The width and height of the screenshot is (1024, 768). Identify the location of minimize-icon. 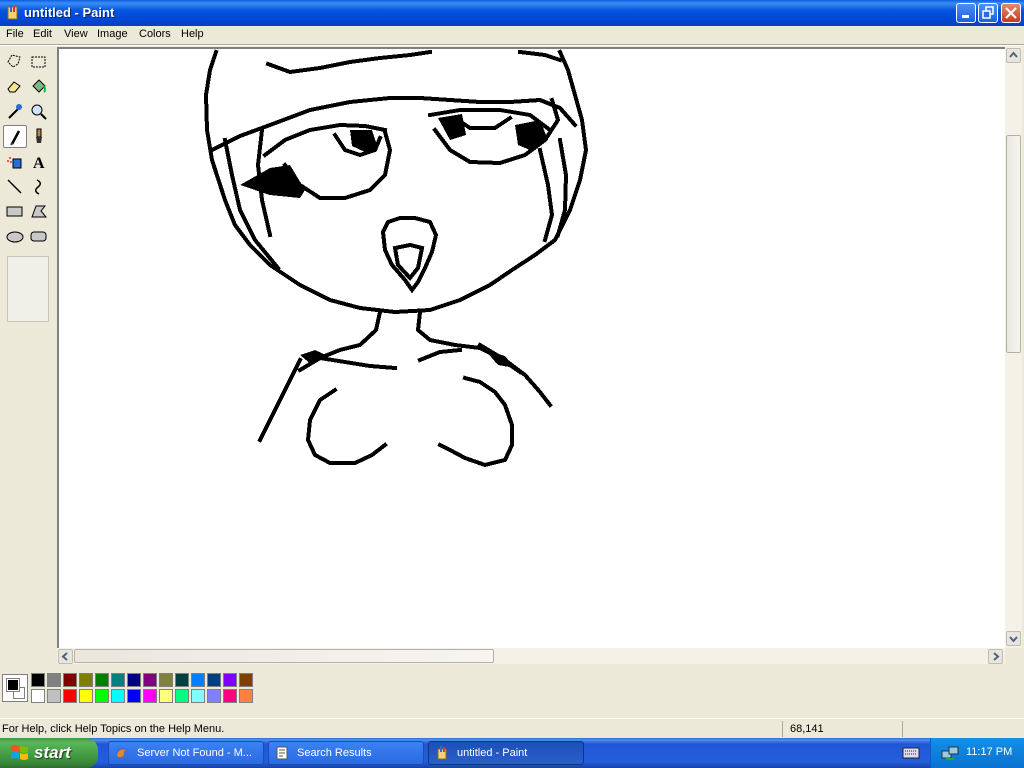
(965, 16).